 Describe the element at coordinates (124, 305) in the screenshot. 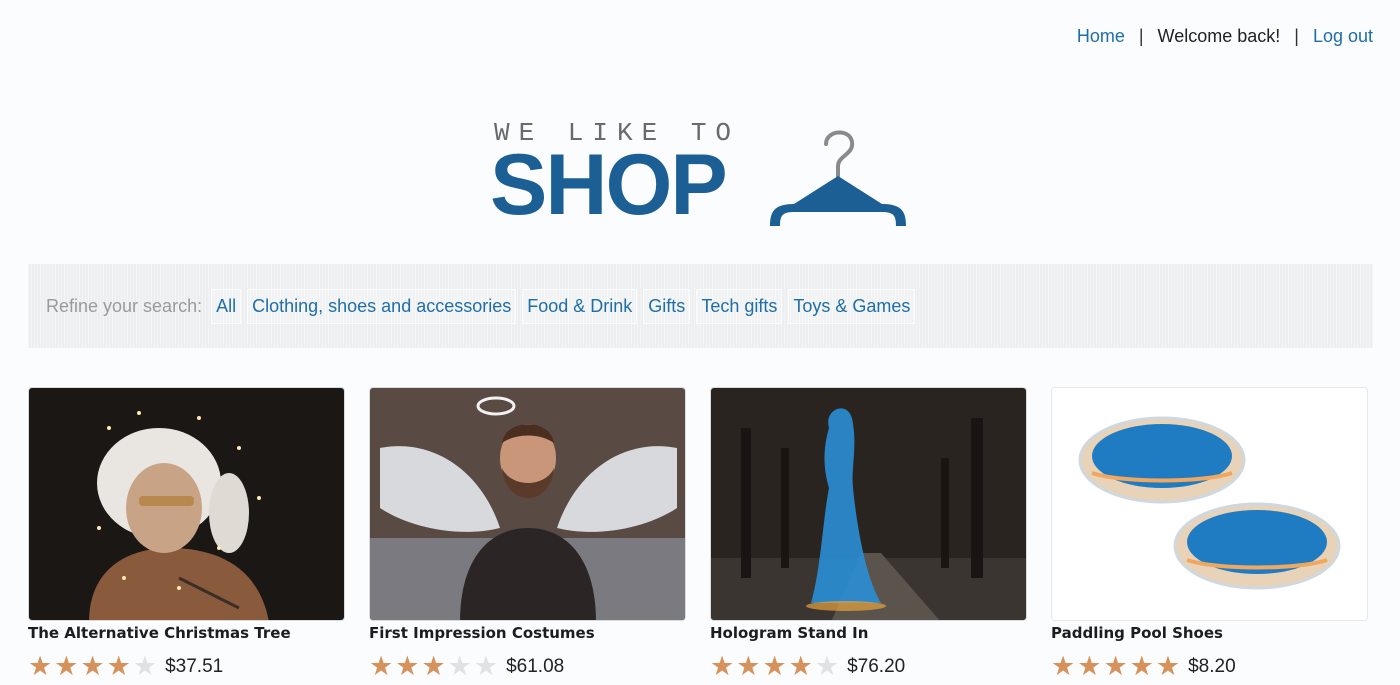

I see `refine-label: Refine your search:` at that location.